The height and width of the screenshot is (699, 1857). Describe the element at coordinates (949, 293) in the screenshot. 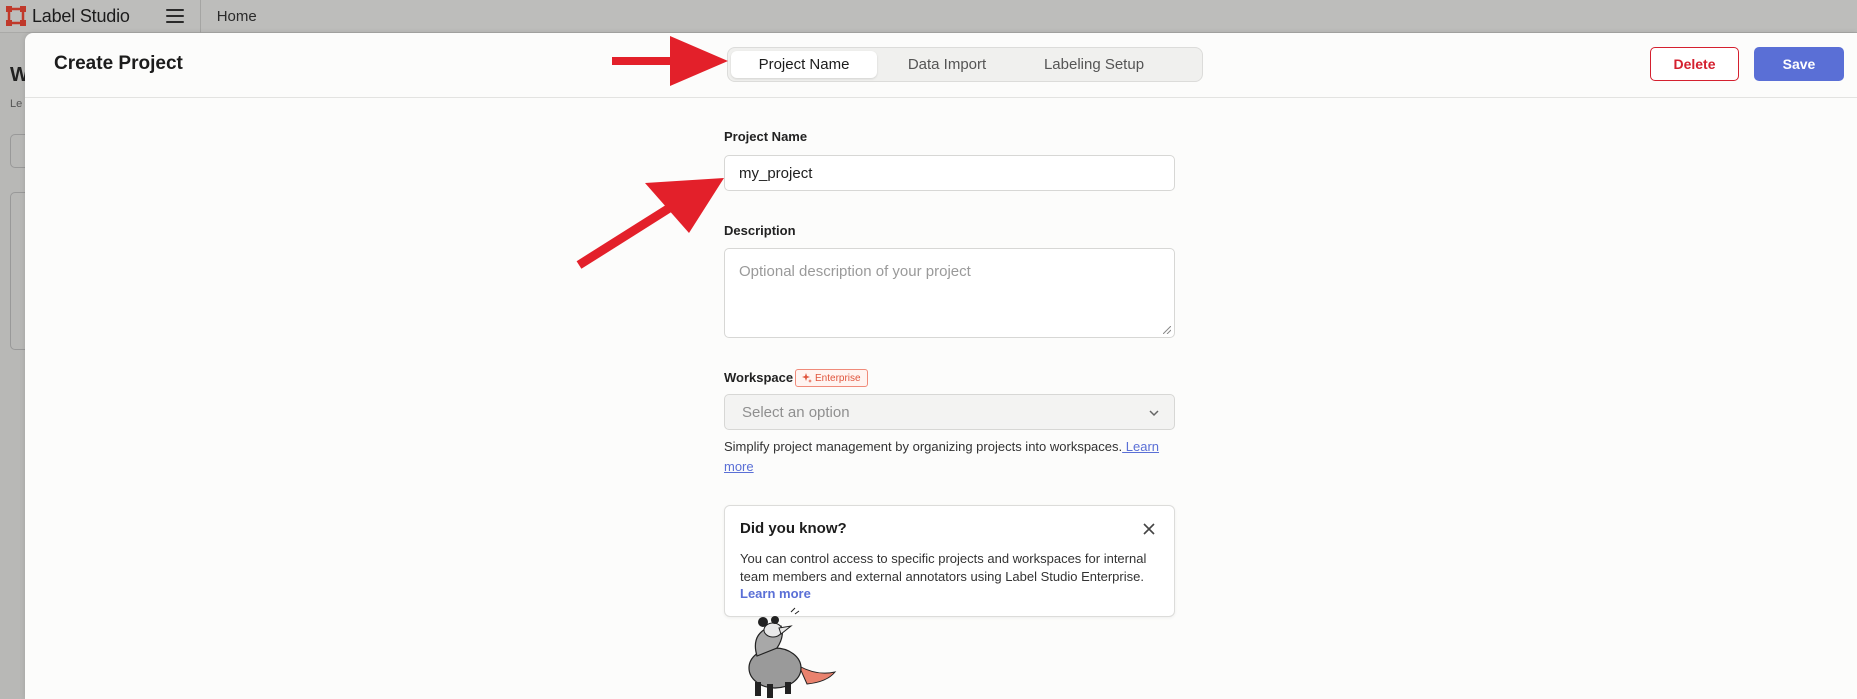

I see `description-textarea: Optional description of your project` at that location.